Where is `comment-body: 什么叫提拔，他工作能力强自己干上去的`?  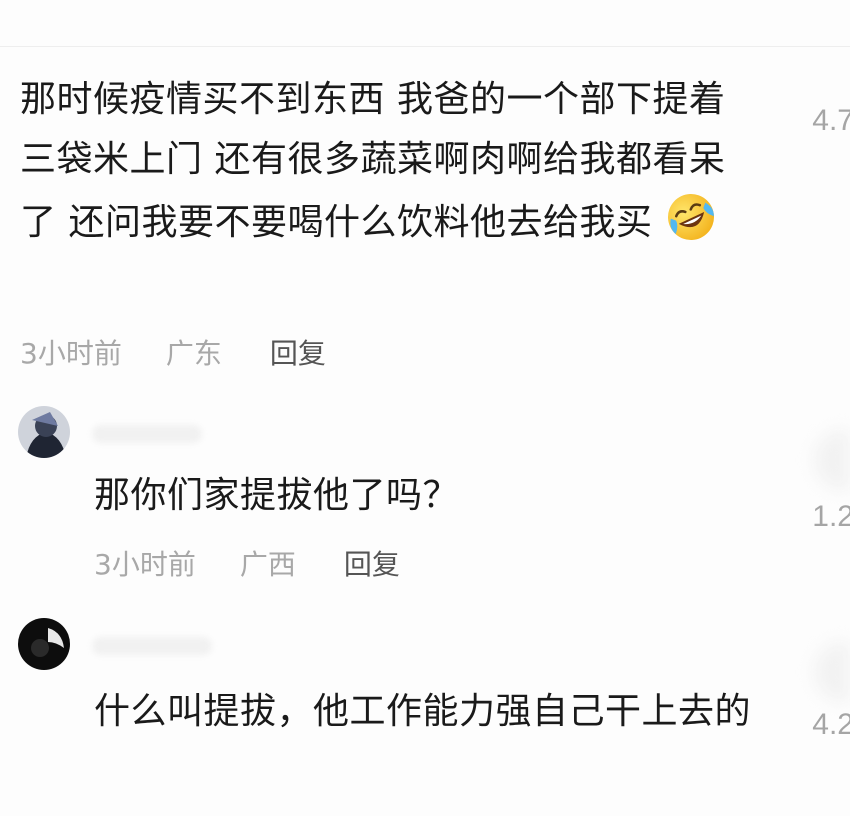 comment-body: 什么叫提拔，他工作能力强自己干上去的 is located at coordinates (423, 711).